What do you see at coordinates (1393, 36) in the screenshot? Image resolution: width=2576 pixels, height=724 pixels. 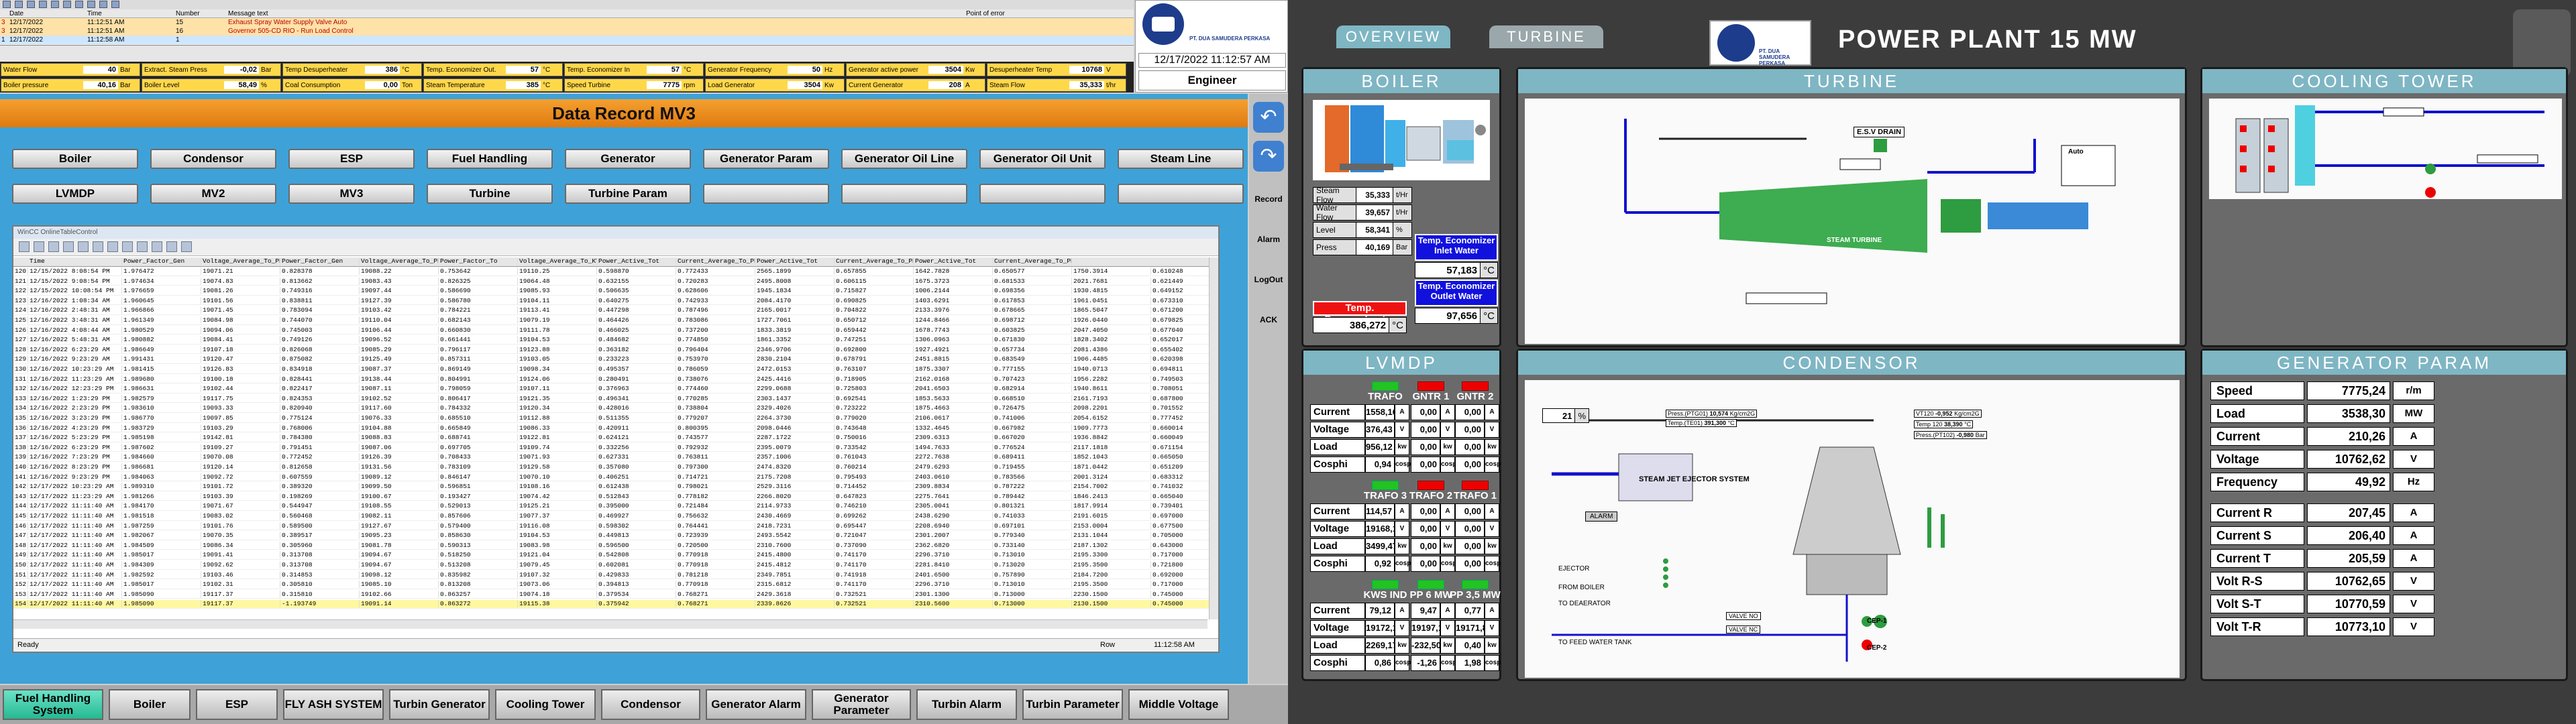 I see `tab-overview: OVERVIEW` at bounding box center [1393, 36].